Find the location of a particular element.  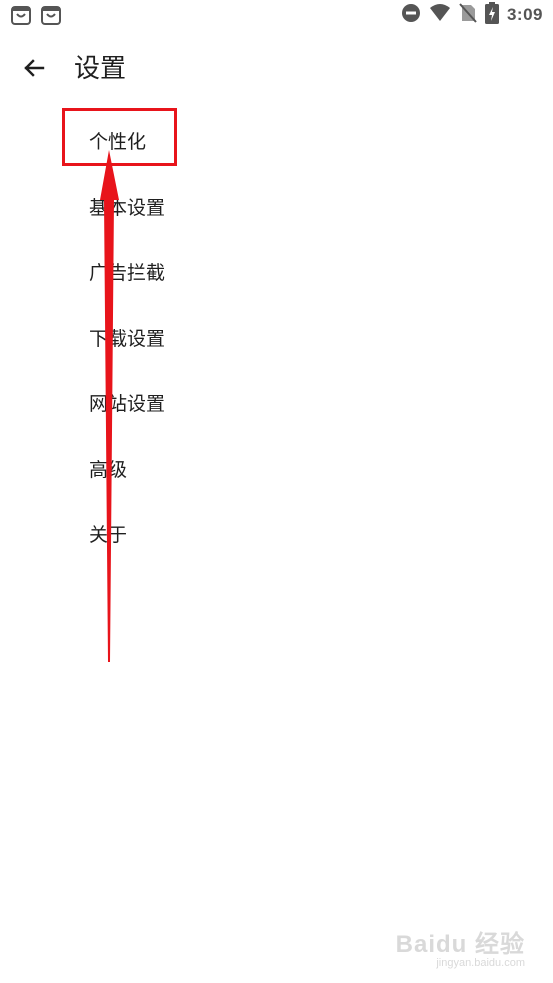

no-sim-icon is located at coordinates (468, 15).